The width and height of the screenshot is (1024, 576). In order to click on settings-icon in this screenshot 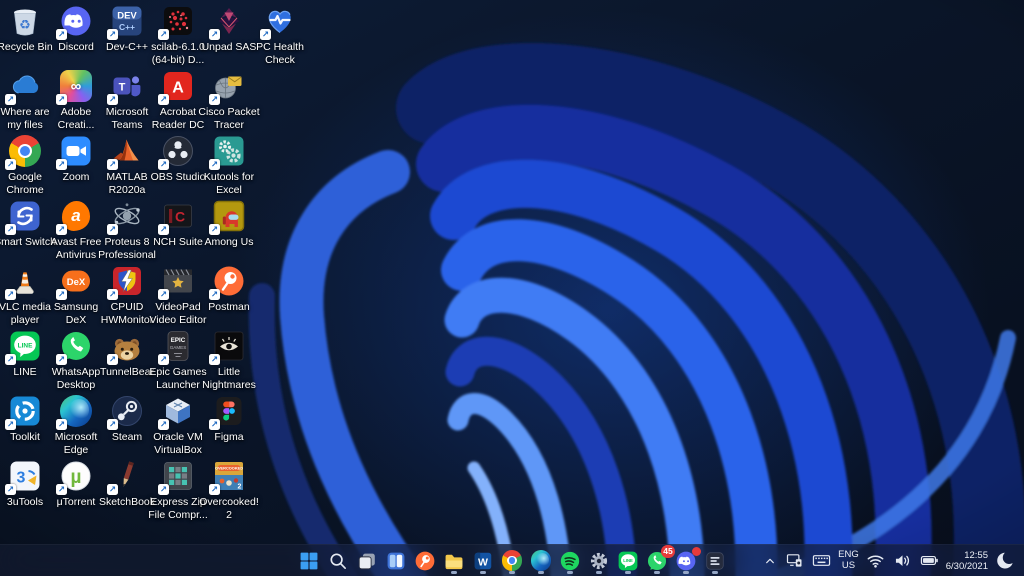, I will do `click(599, 561)`.